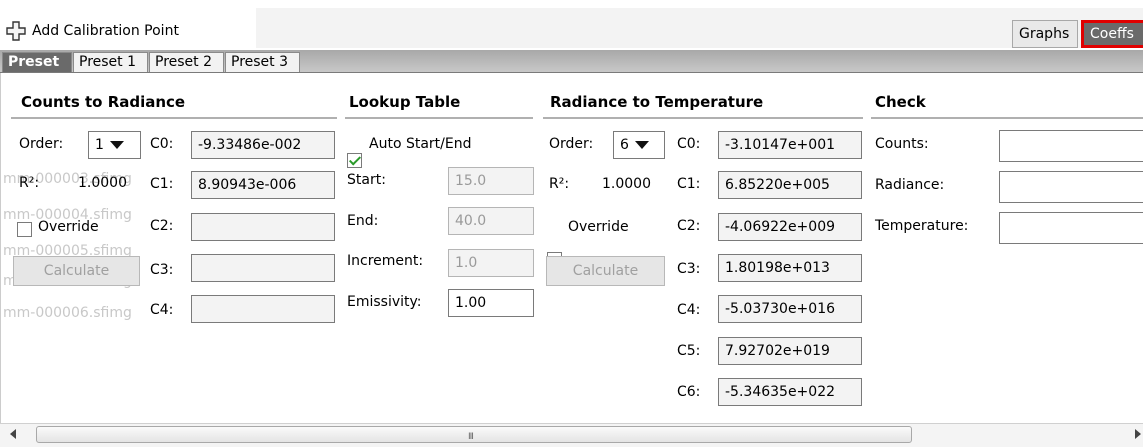 The image size is (1143, 447). I want to click on add-calibration-point-label: Add Calibration Point, so click(105, 31).